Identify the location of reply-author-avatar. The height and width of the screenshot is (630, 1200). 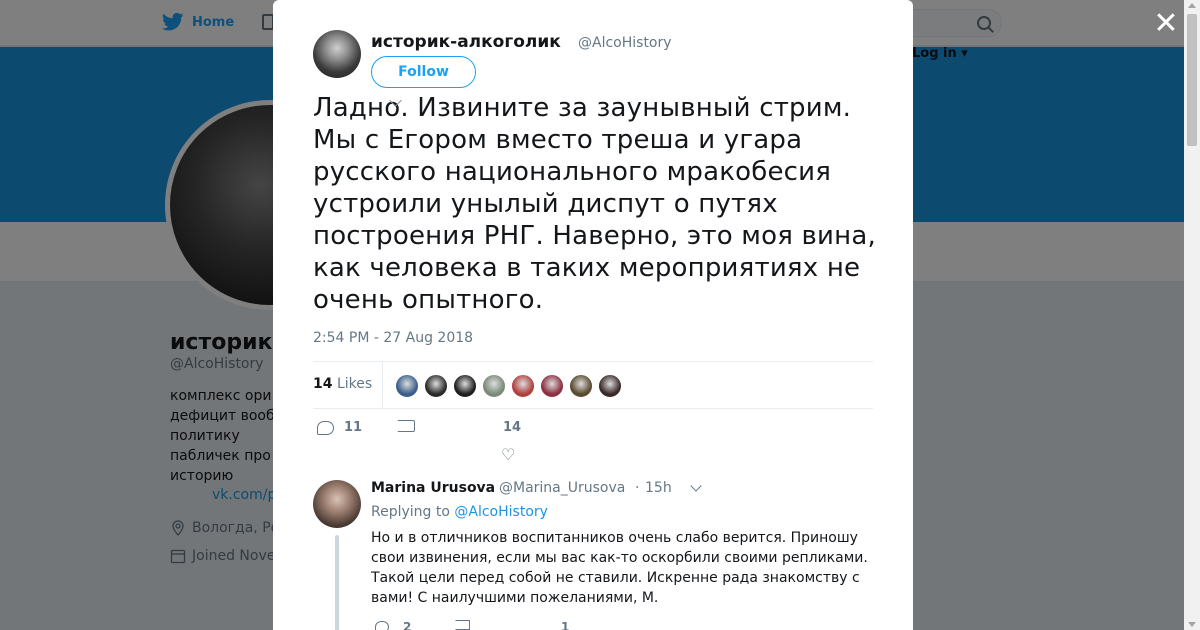
(337, 504).